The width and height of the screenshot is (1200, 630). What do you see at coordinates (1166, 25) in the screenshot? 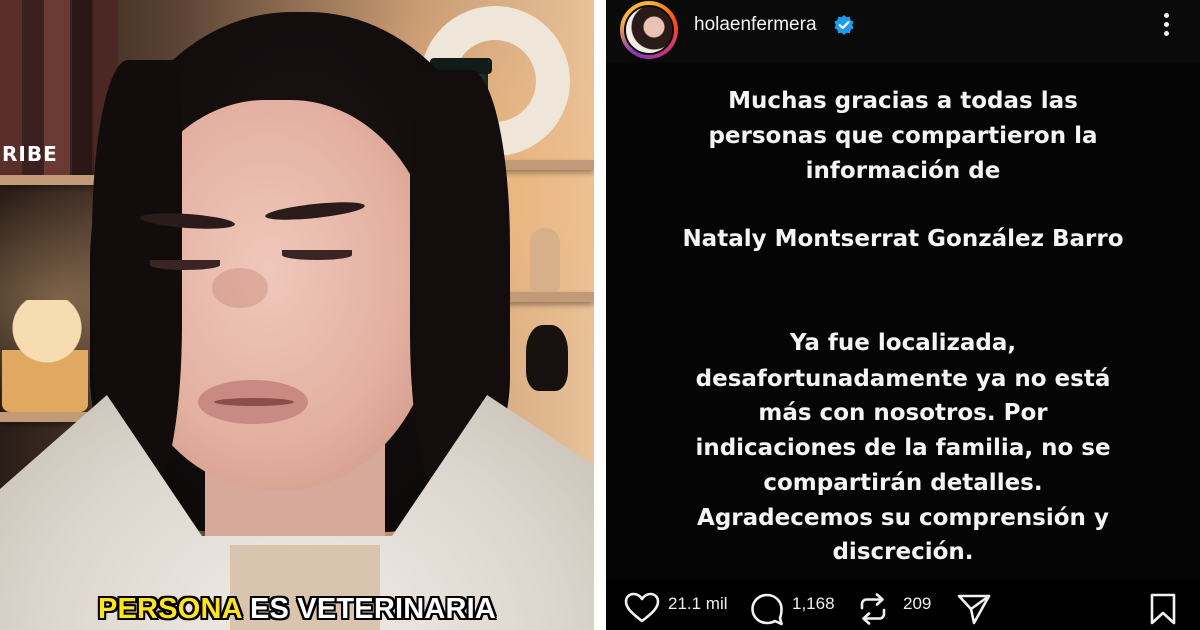
I see `more-icon` at bounding box center [1166, 25].